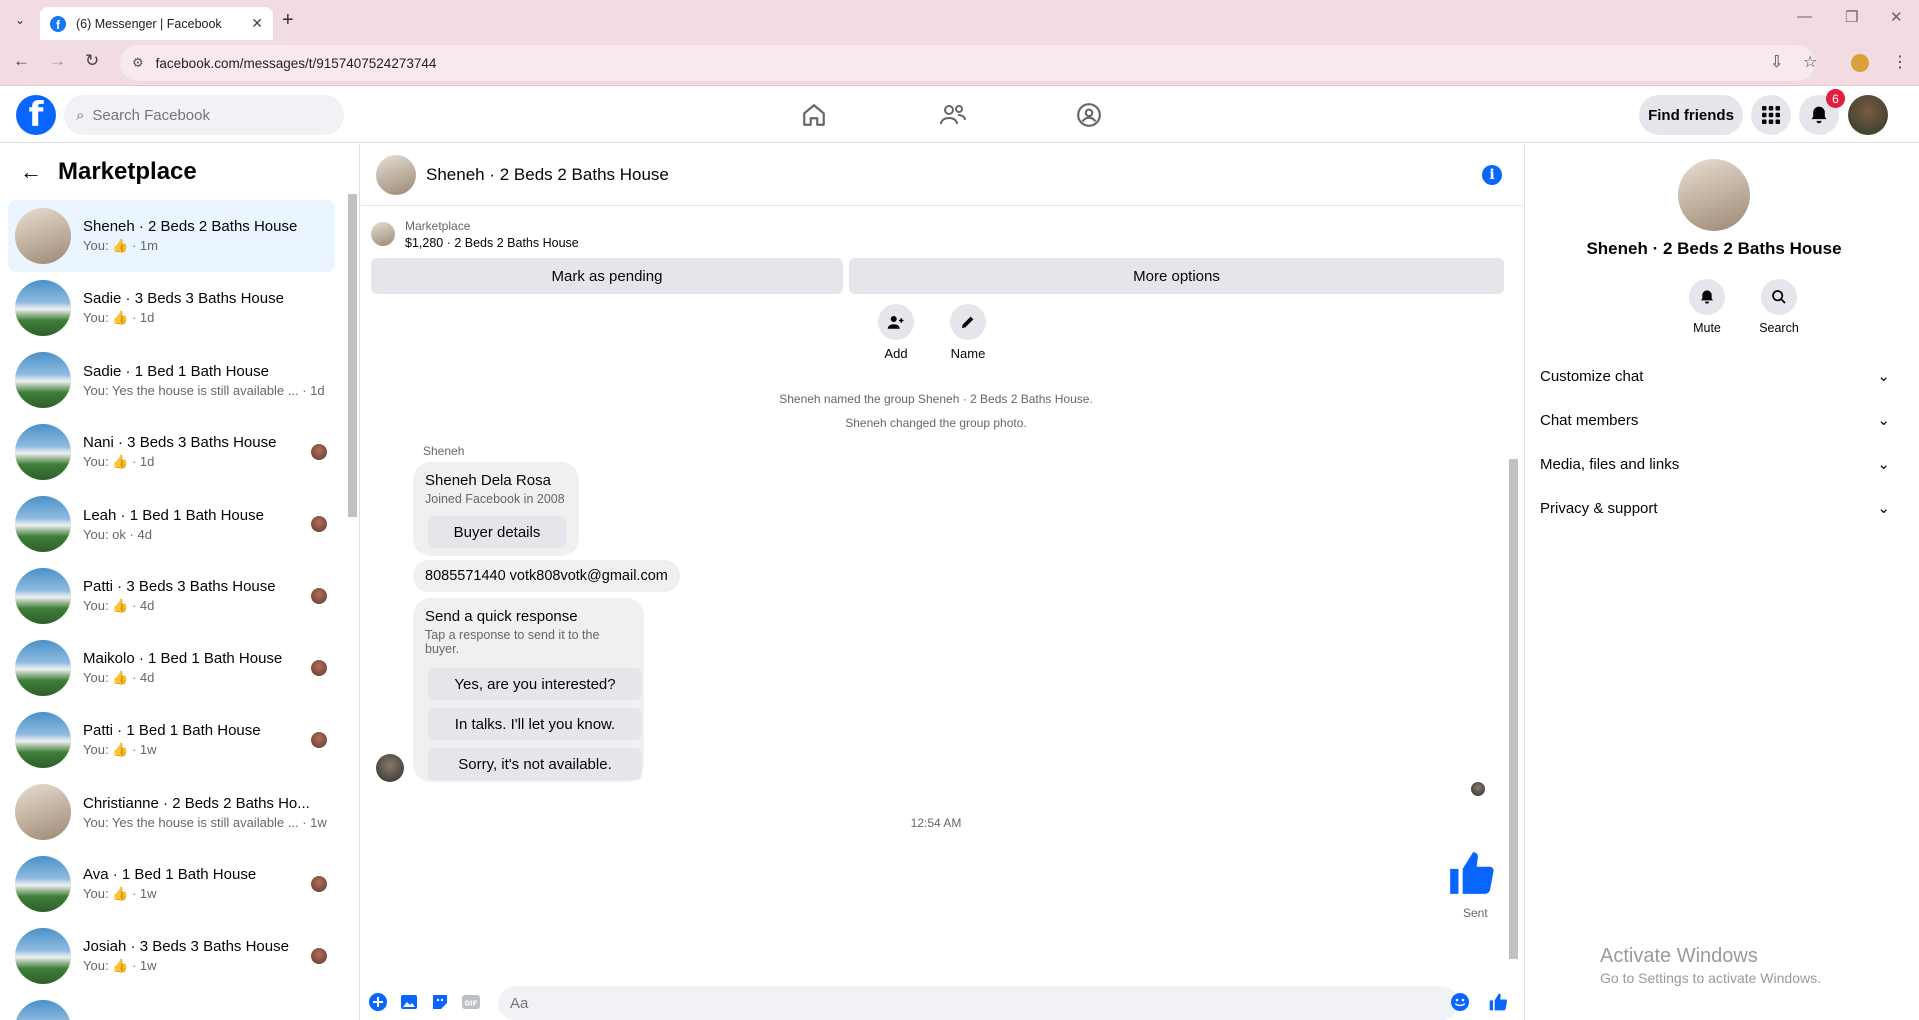 The height and width of the screenshot is (1020, 1919). Describe the element at coordinates (183, 658) in the screenshot. I see `conversation-name: Maikolo · 1 Bed 1 Bath House` at that location.